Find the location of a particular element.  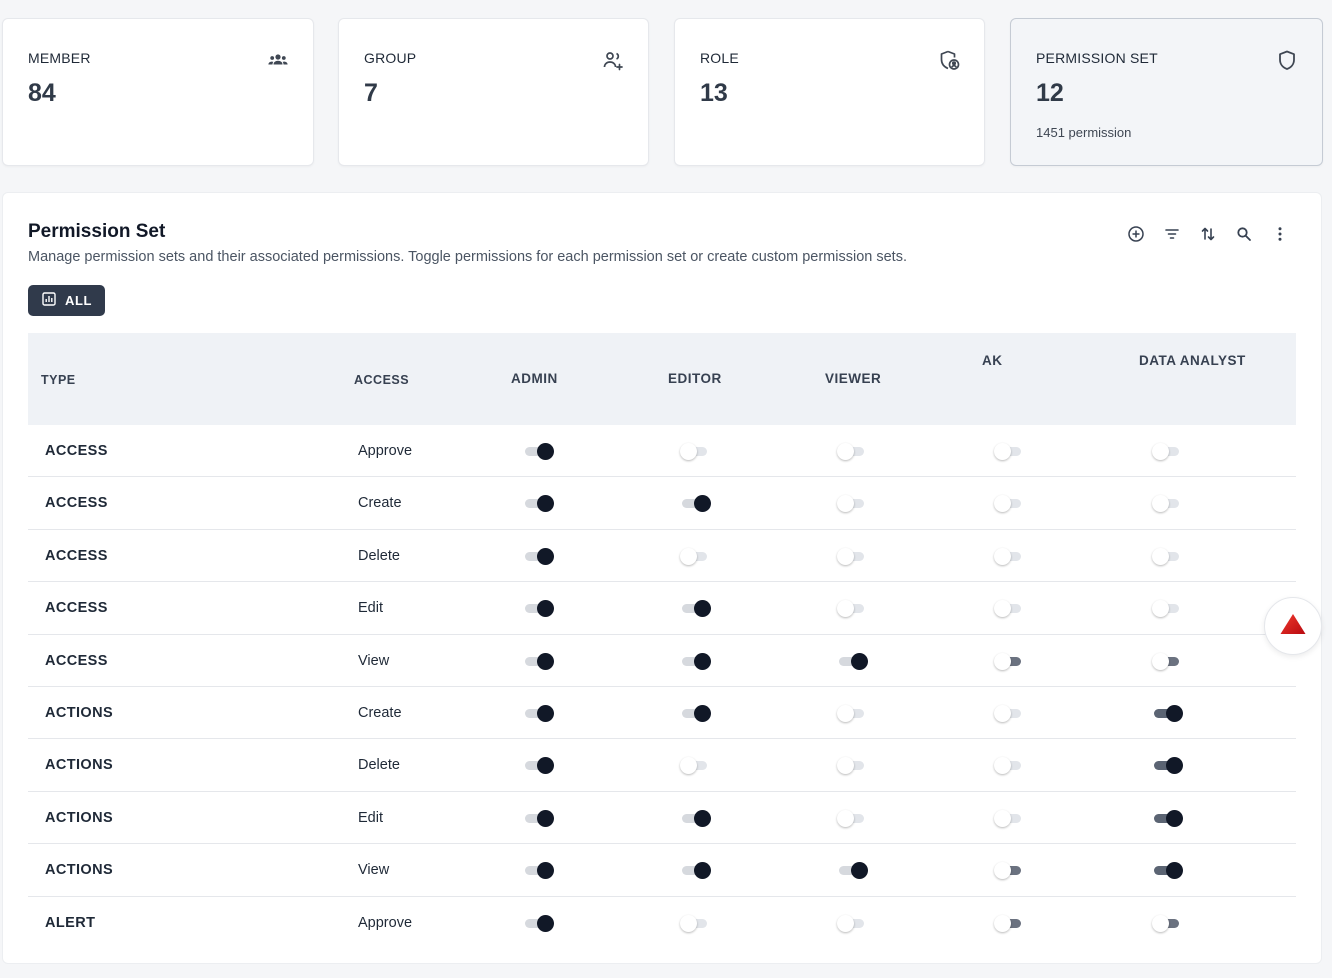

stat-value: 12 is located at coordinates (1050, 93).